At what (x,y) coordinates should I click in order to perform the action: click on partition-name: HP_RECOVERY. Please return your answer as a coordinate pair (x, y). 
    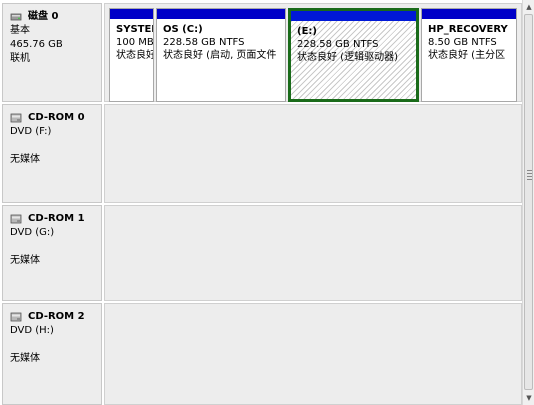
    Looking at the image, I should click on (468, 29).